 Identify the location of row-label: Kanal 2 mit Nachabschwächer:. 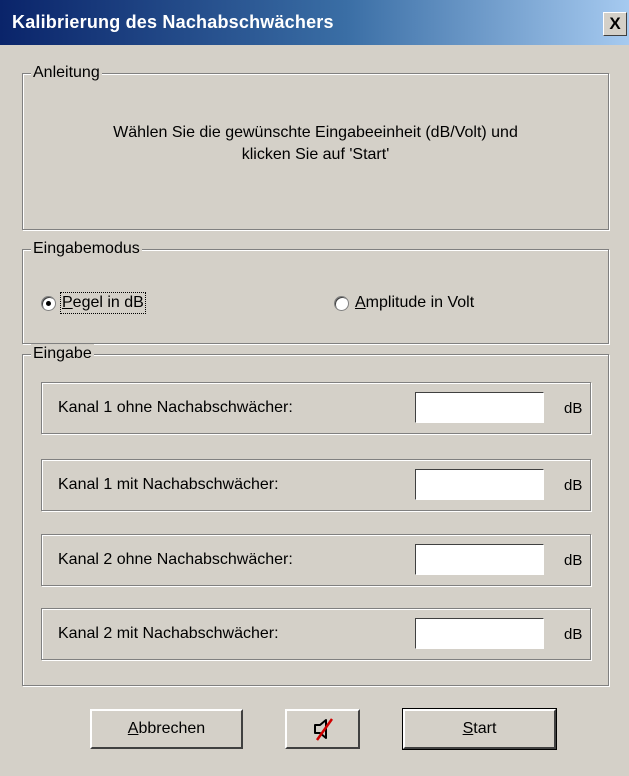
(168, 633).